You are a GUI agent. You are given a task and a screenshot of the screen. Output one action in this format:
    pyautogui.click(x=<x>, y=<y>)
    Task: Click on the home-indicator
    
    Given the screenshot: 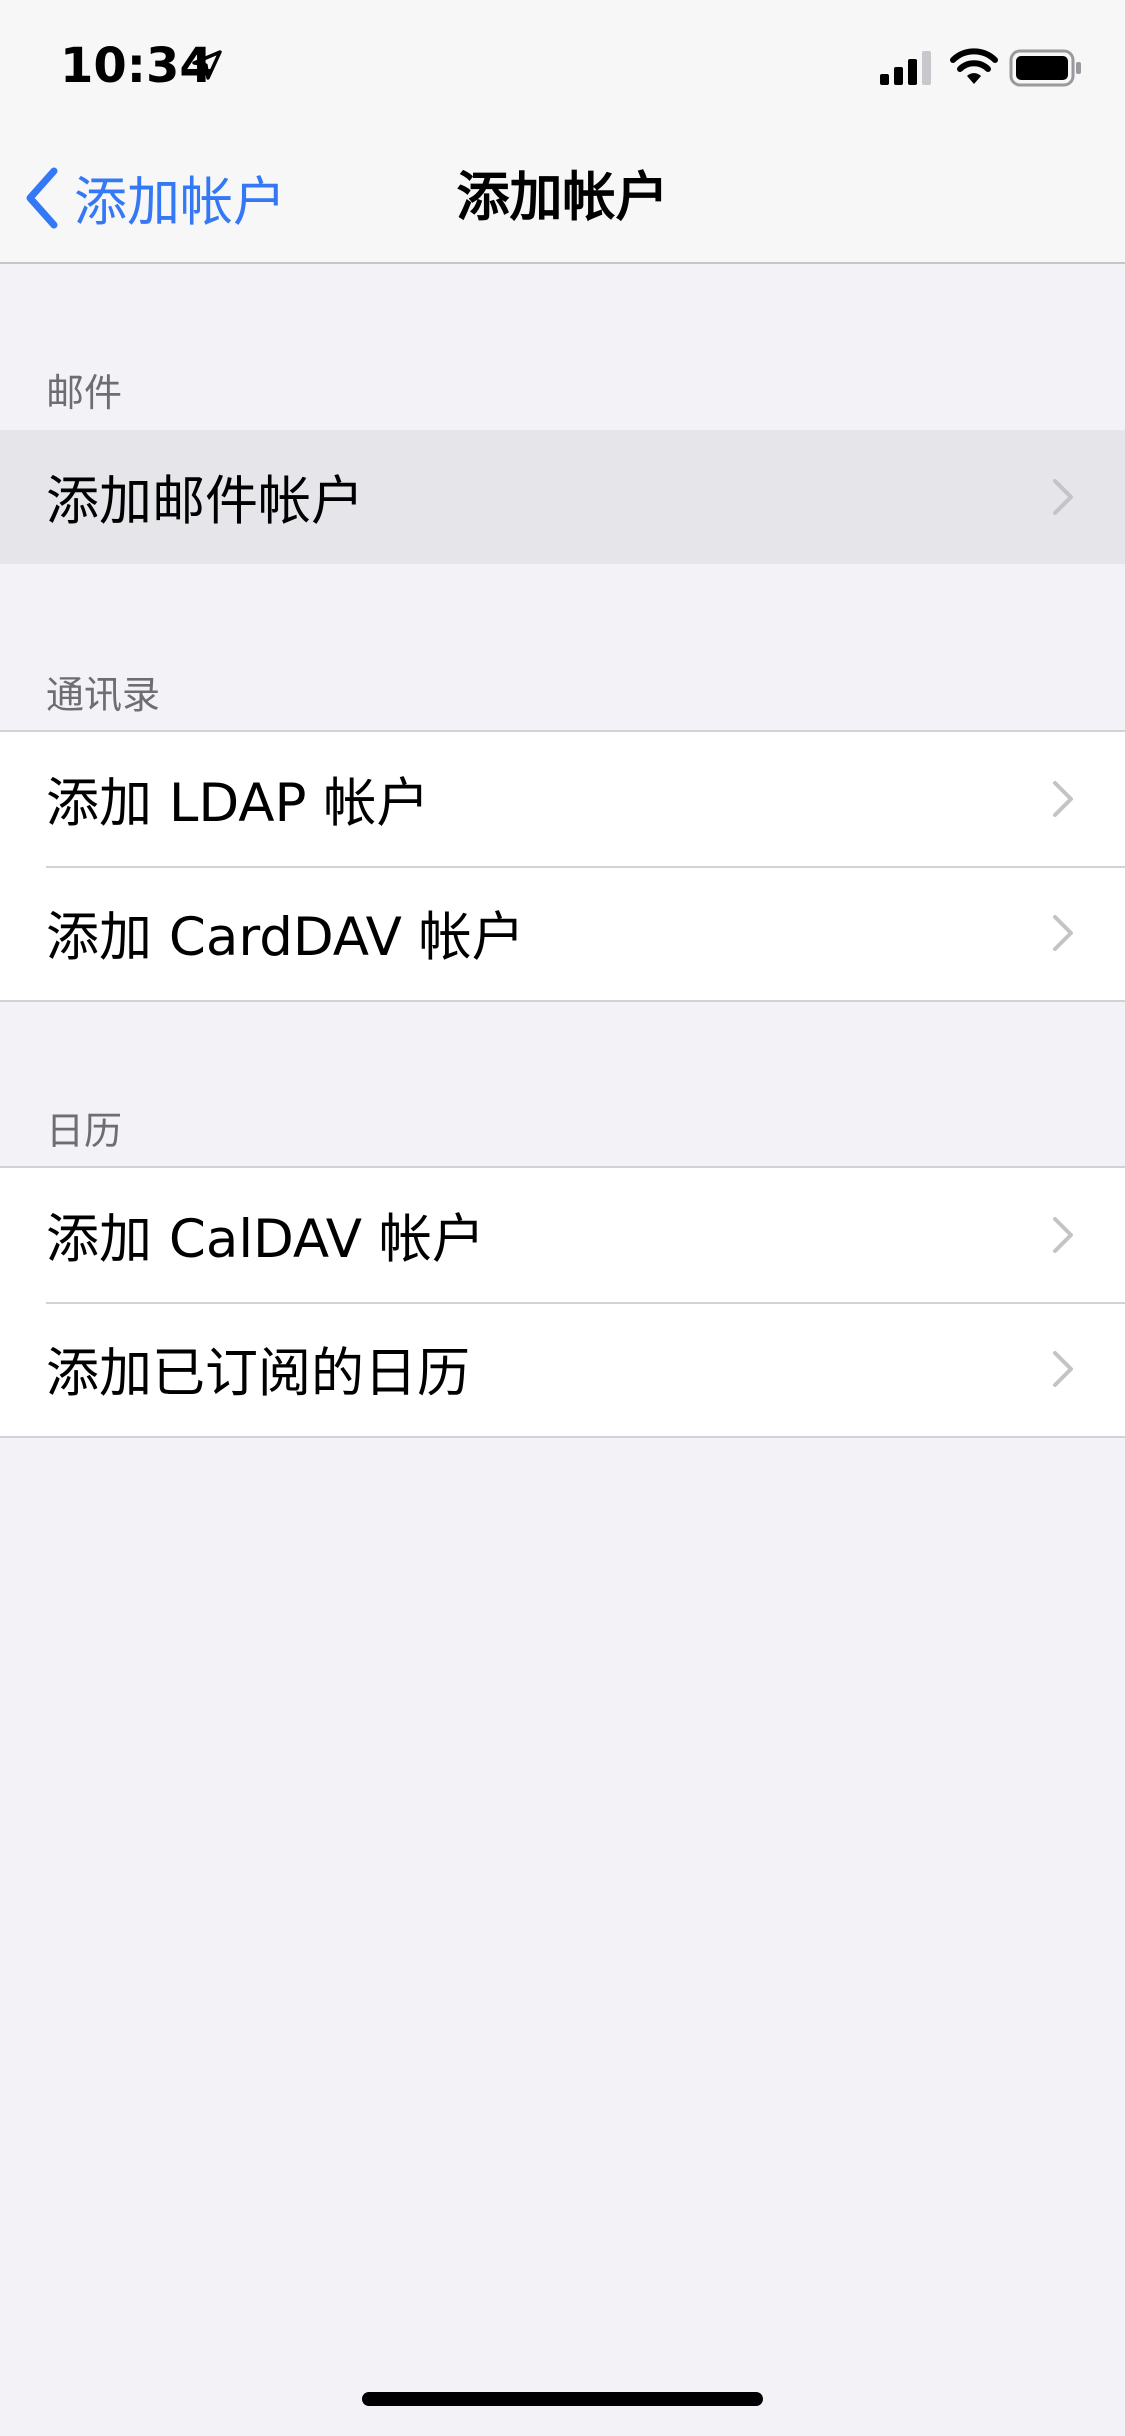 What is the action you would take?
    pyautogui.click(x=562, y=2399)
    